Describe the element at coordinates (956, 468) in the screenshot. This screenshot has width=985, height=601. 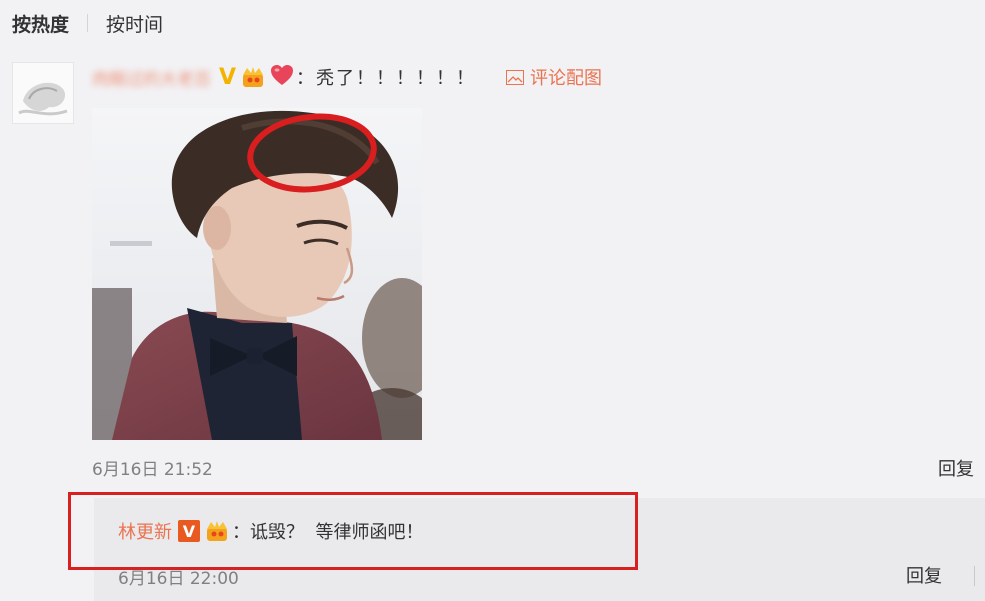
I see `comment-reply-button: 回复` at that location.